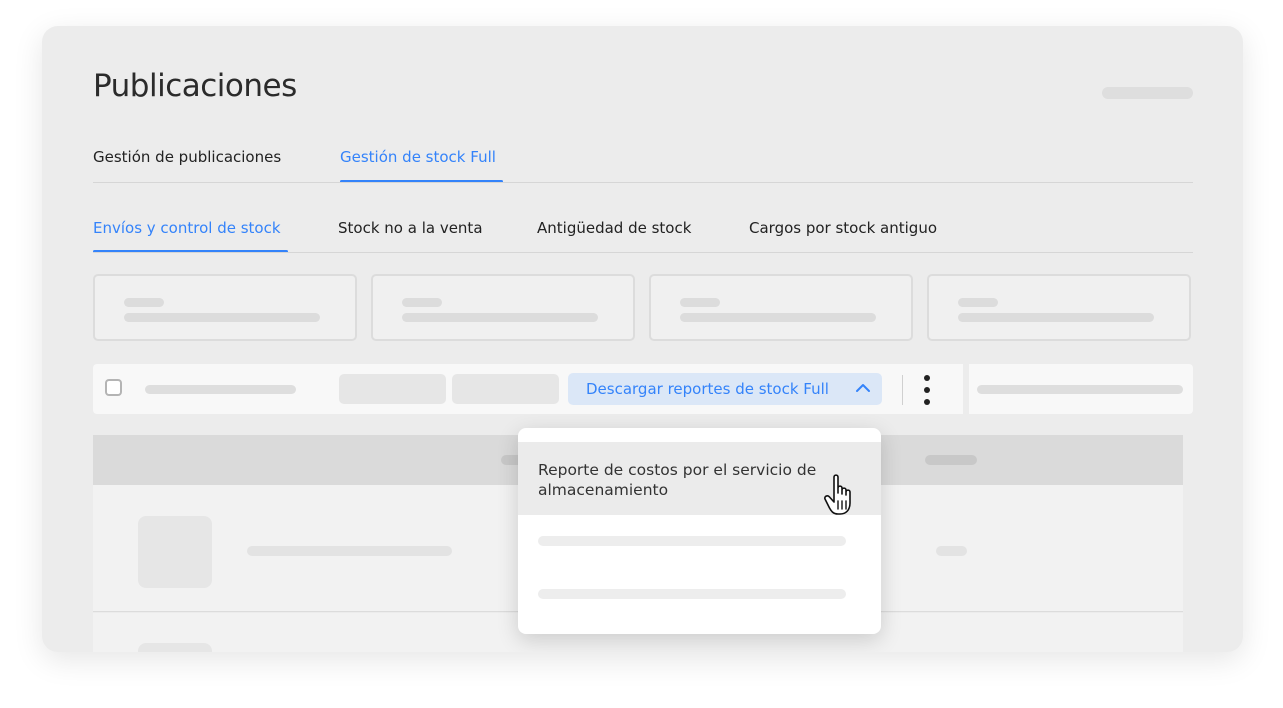 The width and height of the screenshot is (1283, 708). I want to click on column-header-placeholder, so click(951, 460).